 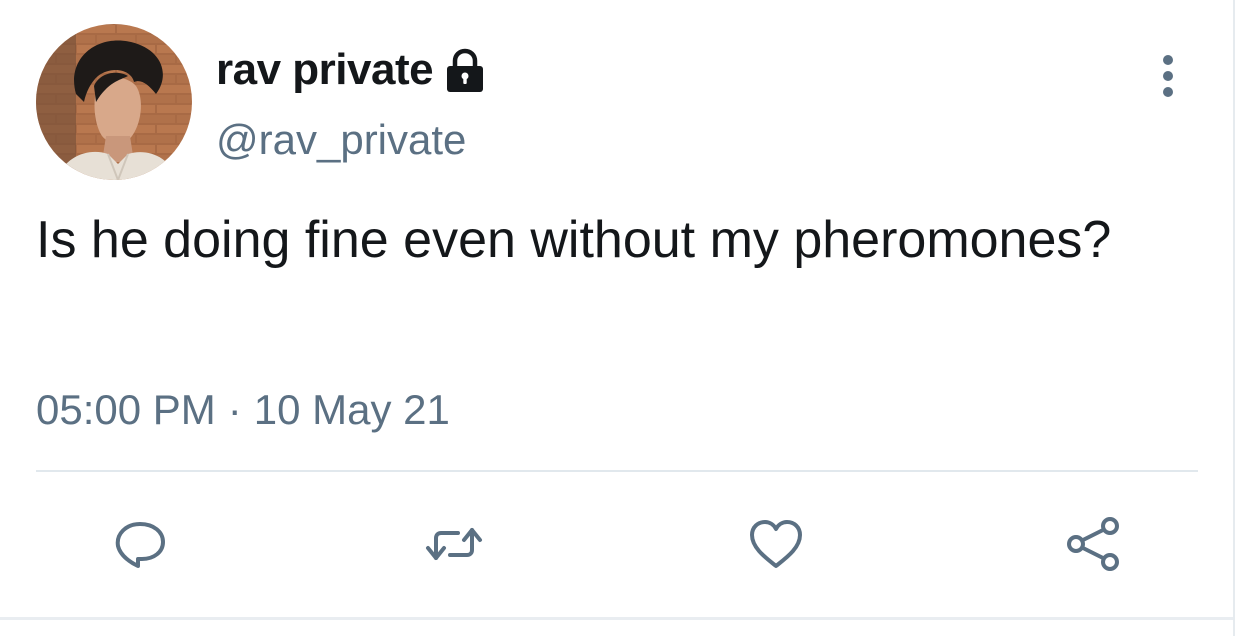 I want to click on tweet-timestamp: 05:00 PM · 10 May 21, so click(x=243, y=410).